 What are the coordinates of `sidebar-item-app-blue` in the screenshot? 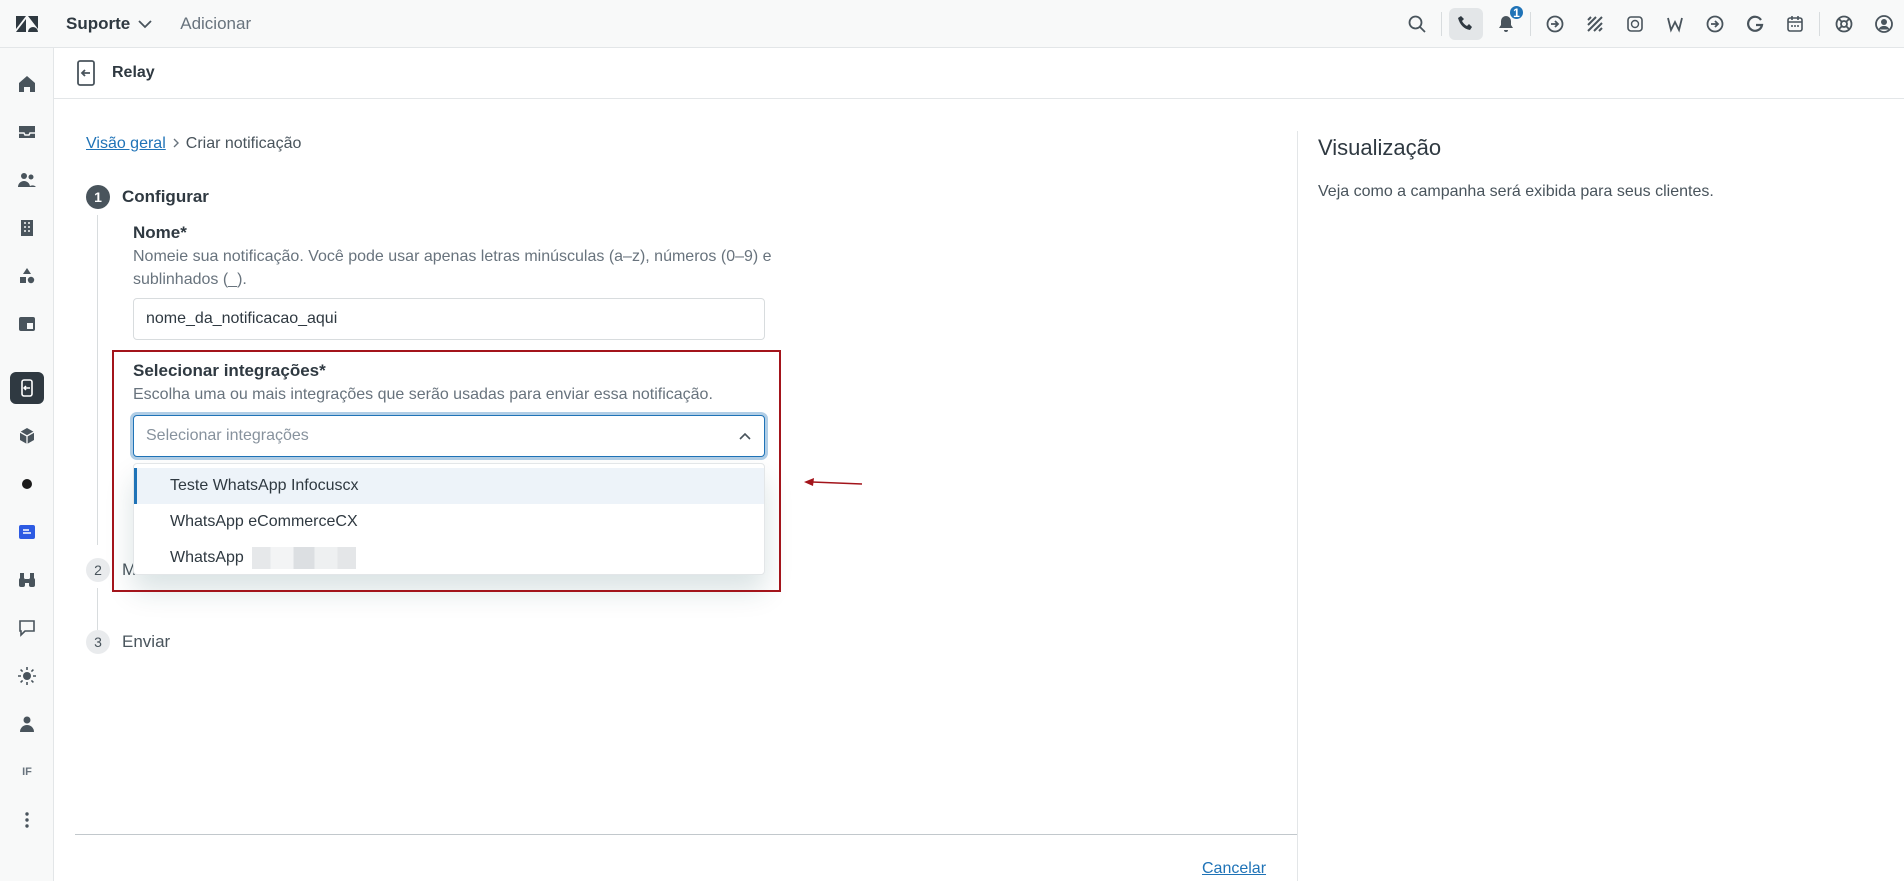 It's located at (27, 532).